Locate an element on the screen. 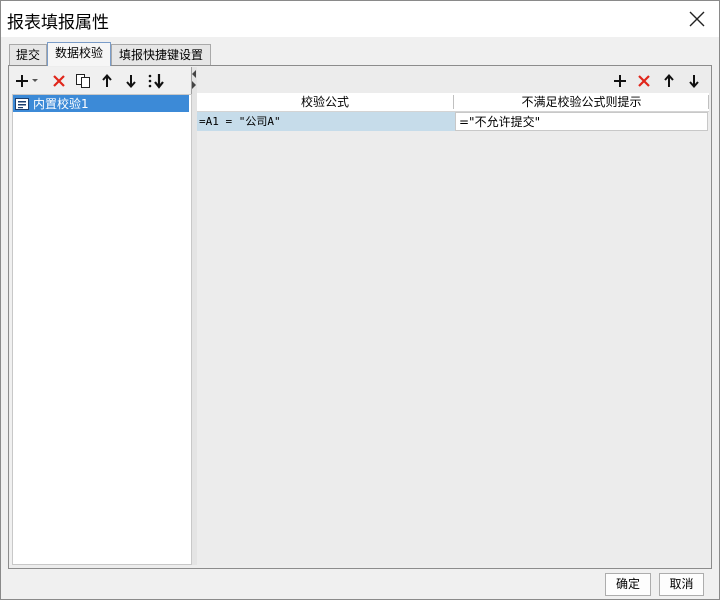 The height and width of the screenshot is (600, 720). formula-move-down-button is located at coordinates (694, 81).